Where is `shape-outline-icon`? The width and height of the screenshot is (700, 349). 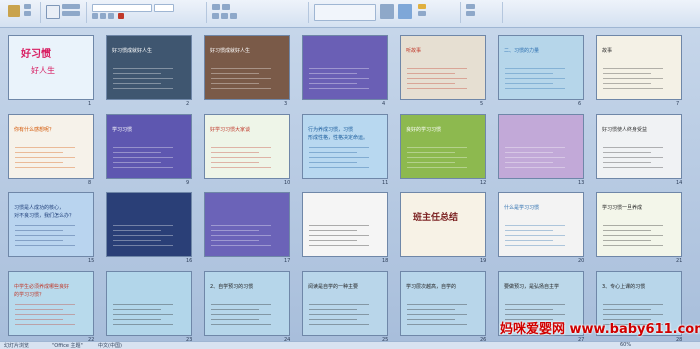
shape-outline-icon is located at coordinates (422, 13).